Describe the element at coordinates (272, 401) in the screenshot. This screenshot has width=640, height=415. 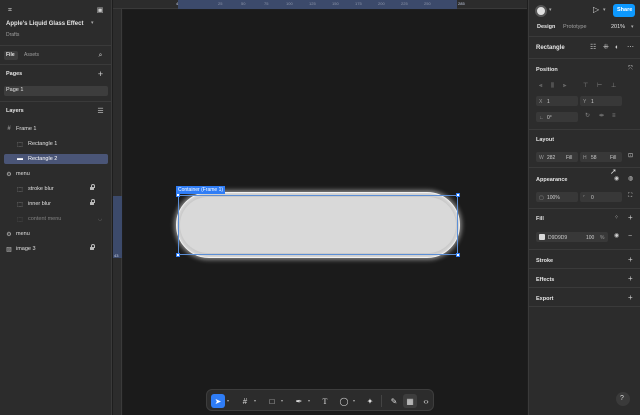
I see `shape-tool-icon: □` at that location.